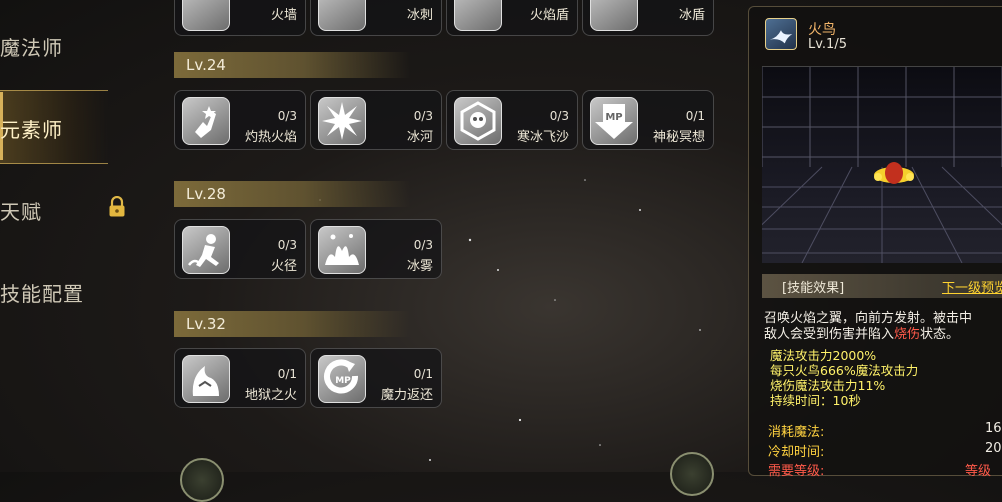 The image size is (1002, 502). Describe the element at coordinates (691, 15) in the screenshot. I see `skill-name: 冰盾` at that location.